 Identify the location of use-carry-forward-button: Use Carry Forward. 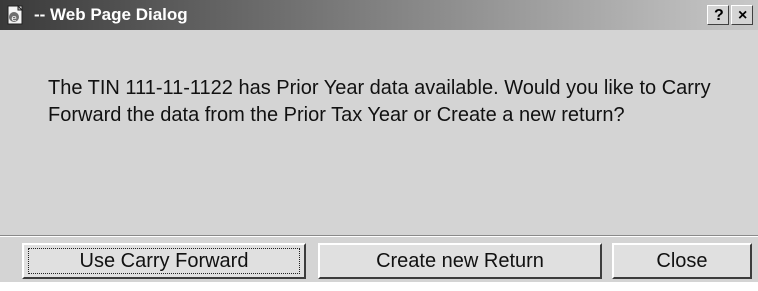
(164, 261).